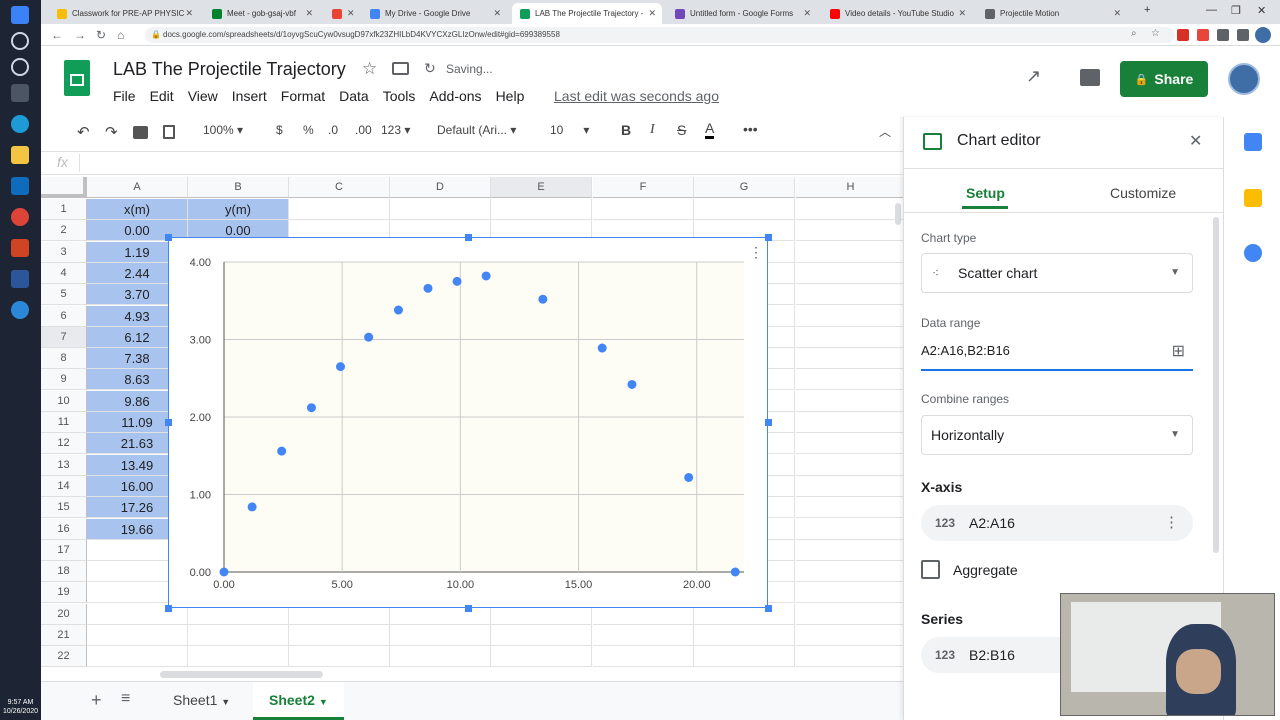 The width and height of the screenshot is (1280, 720). Describe the element at coordinates (472, 163) in the screenshot. I see `formula-bar: fx` at that location.